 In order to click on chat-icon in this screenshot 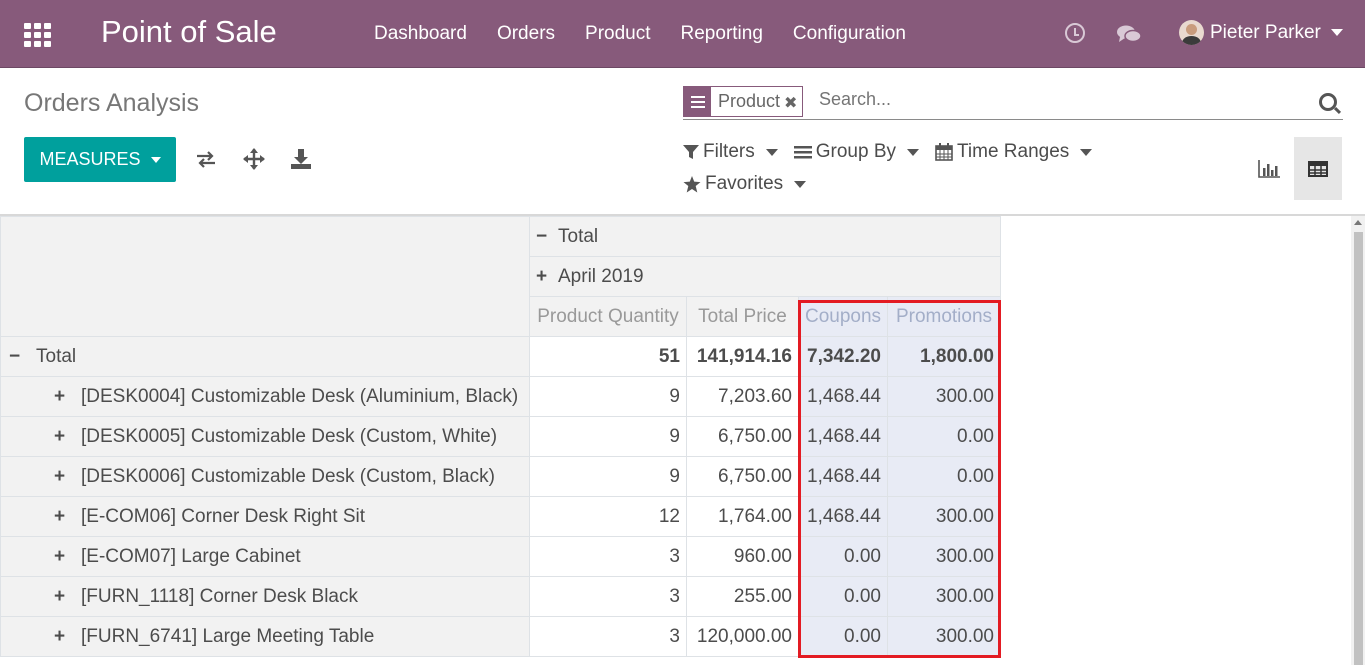, I will do `click(1129, 34)`.